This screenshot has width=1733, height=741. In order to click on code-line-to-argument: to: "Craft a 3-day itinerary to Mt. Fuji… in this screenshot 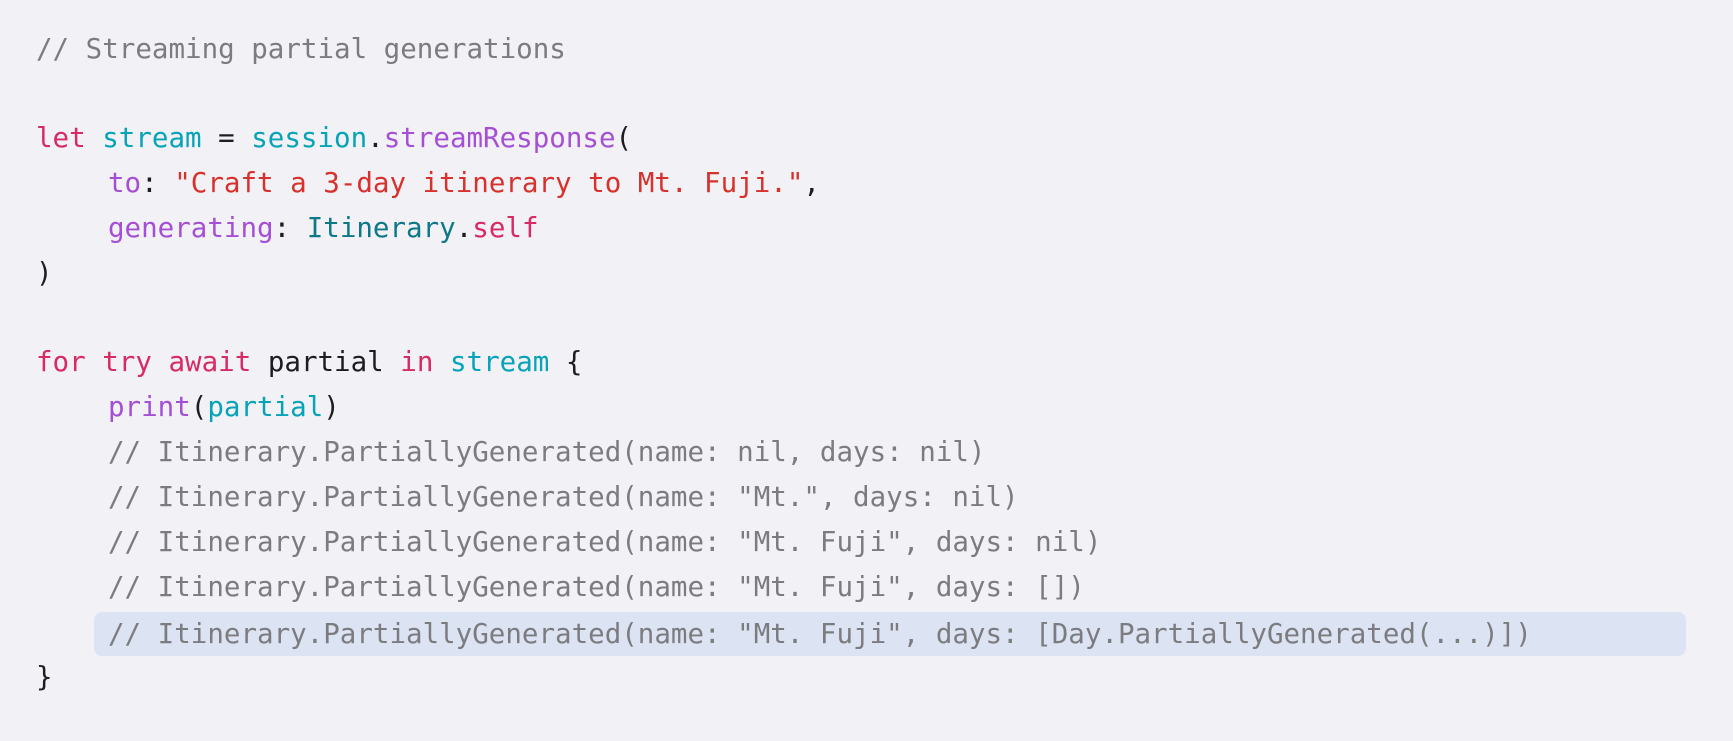, I will do `click(464, 183)`.